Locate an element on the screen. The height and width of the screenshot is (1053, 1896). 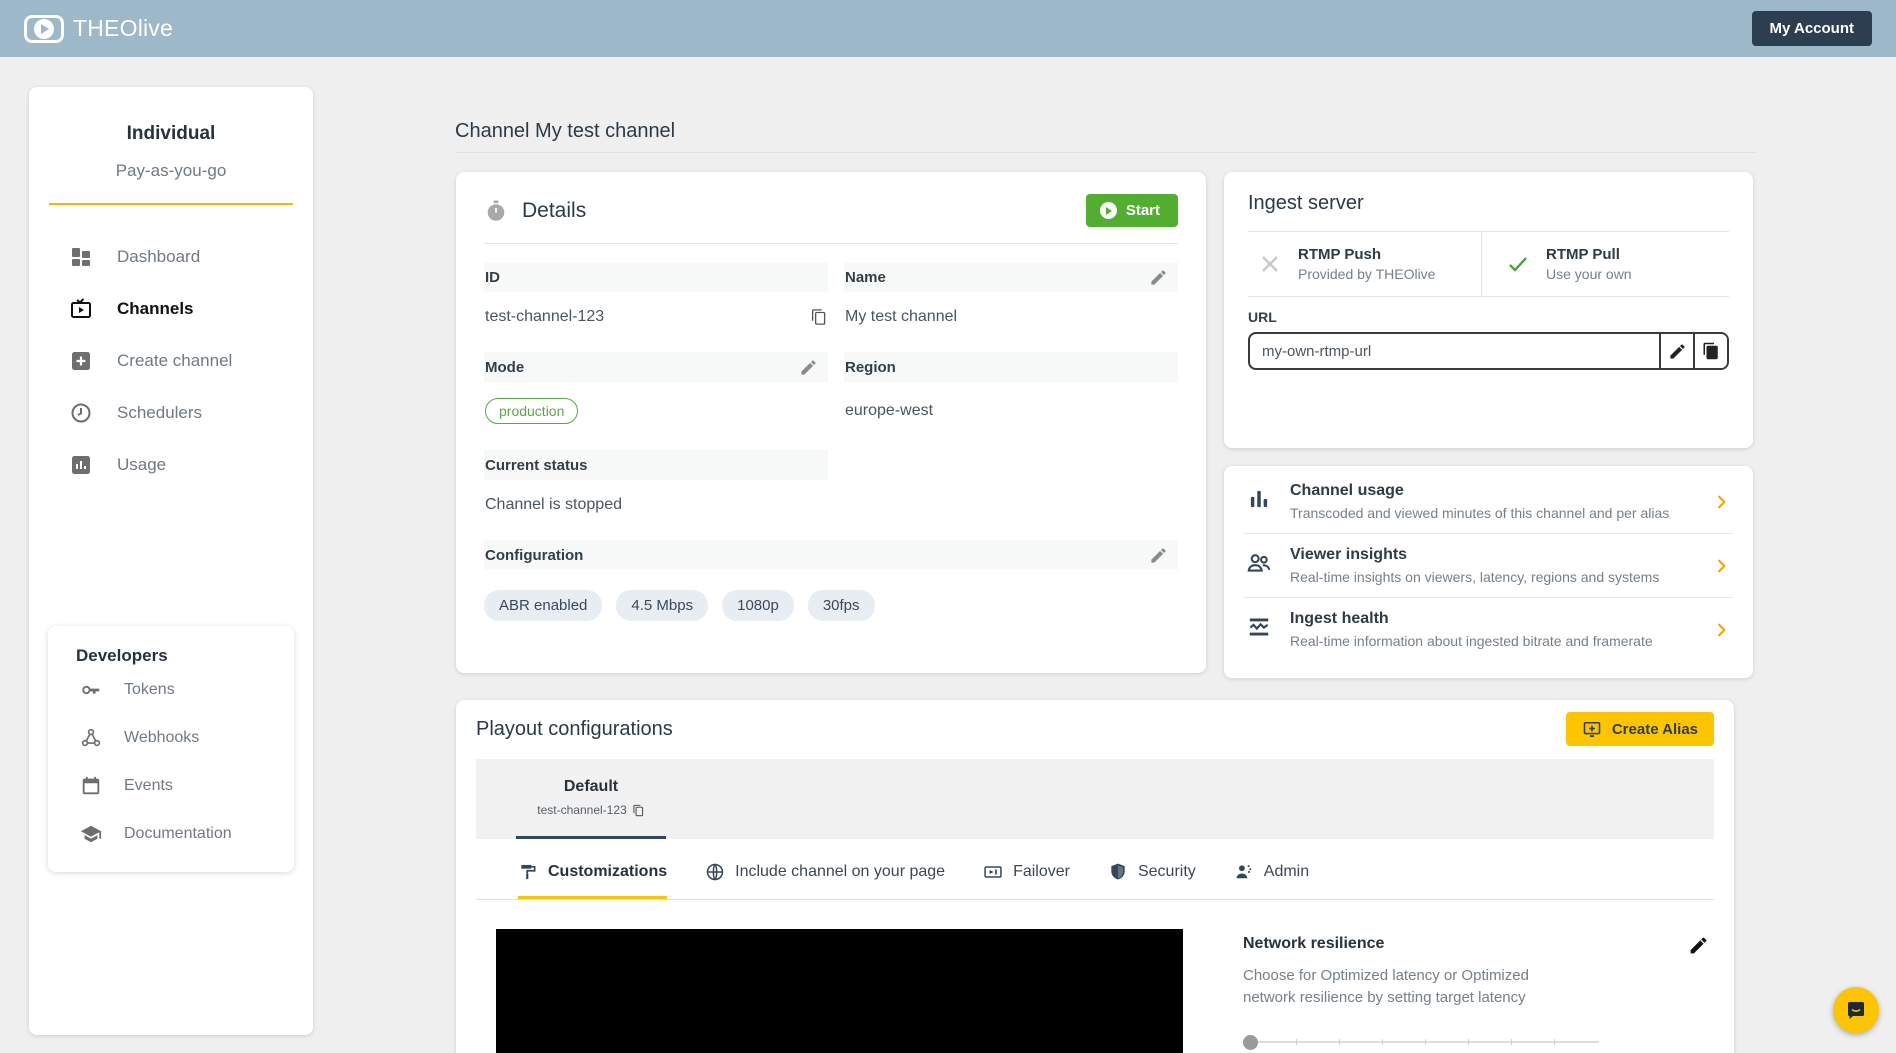
slider-track is located at coordinates (1426, 1041).